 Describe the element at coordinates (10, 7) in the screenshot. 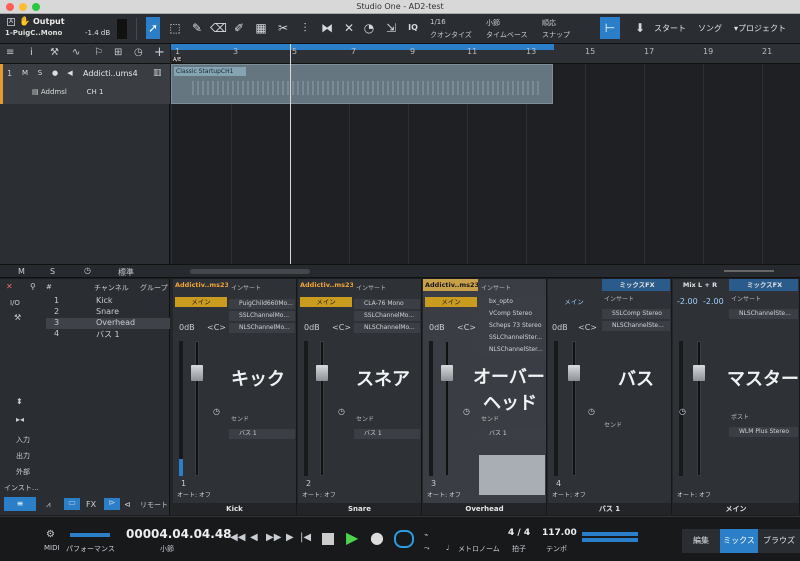

I see `close-window-button` at that location.